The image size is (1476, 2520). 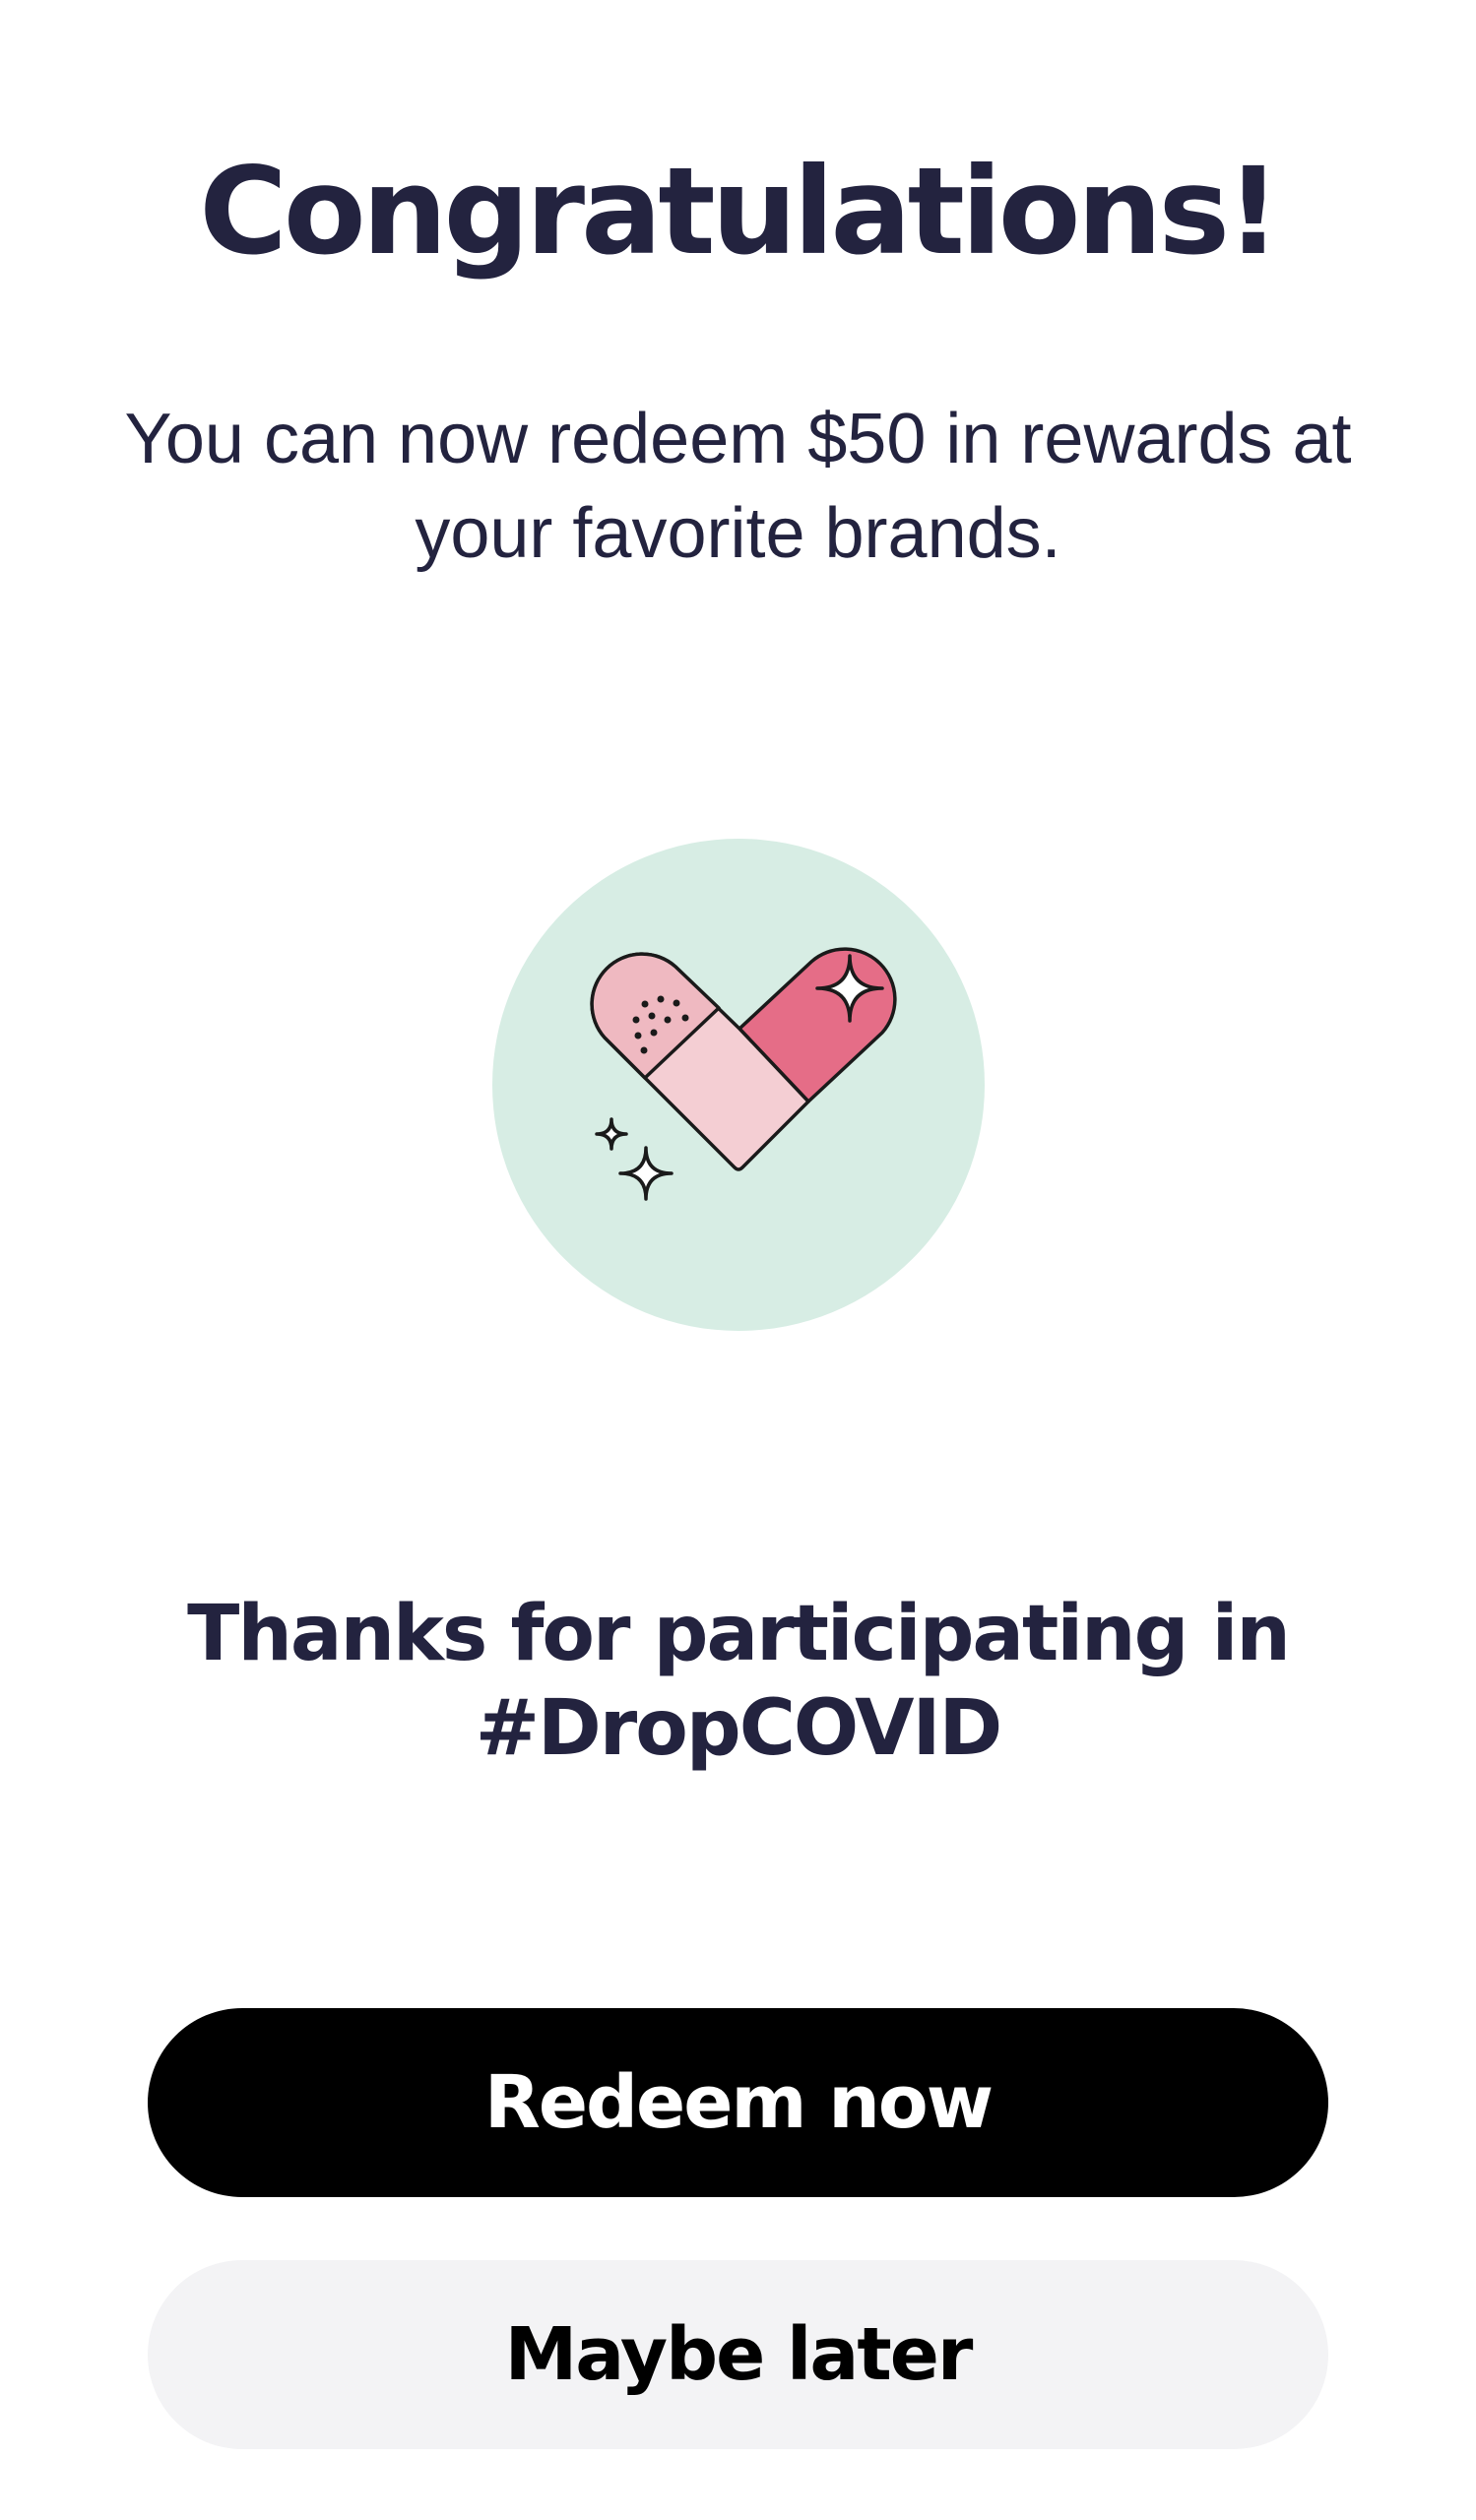 What do you see at coordinates (738, 2102) in the screenshot?
I see `redeem-now-button: Redeem now` at bounding box center [738, 2102].